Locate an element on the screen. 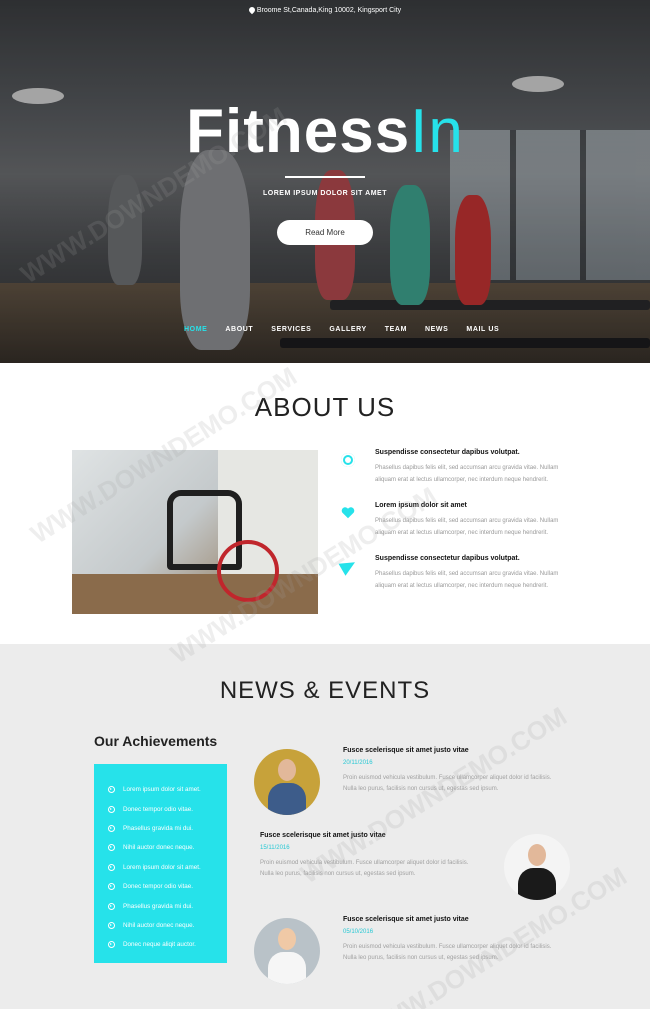 This screenshot has height=1009, width=650. logo-underline is located at coordinates (325, 177).